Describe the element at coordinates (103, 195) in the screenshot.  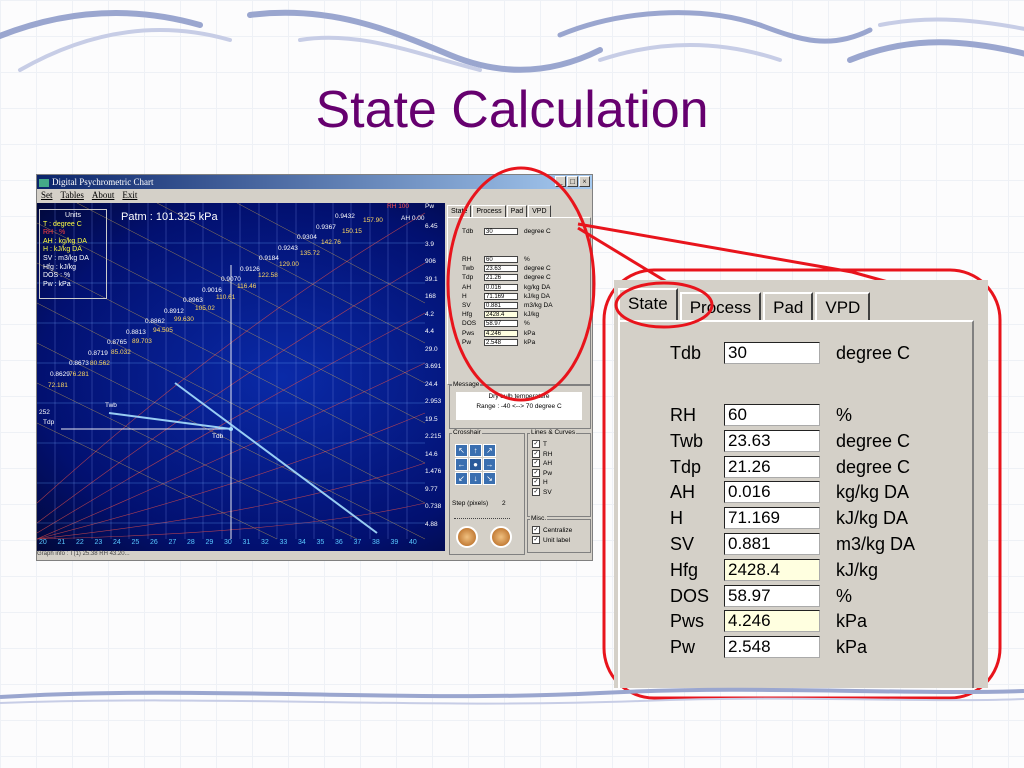
I see `menu-about: About` at that location.